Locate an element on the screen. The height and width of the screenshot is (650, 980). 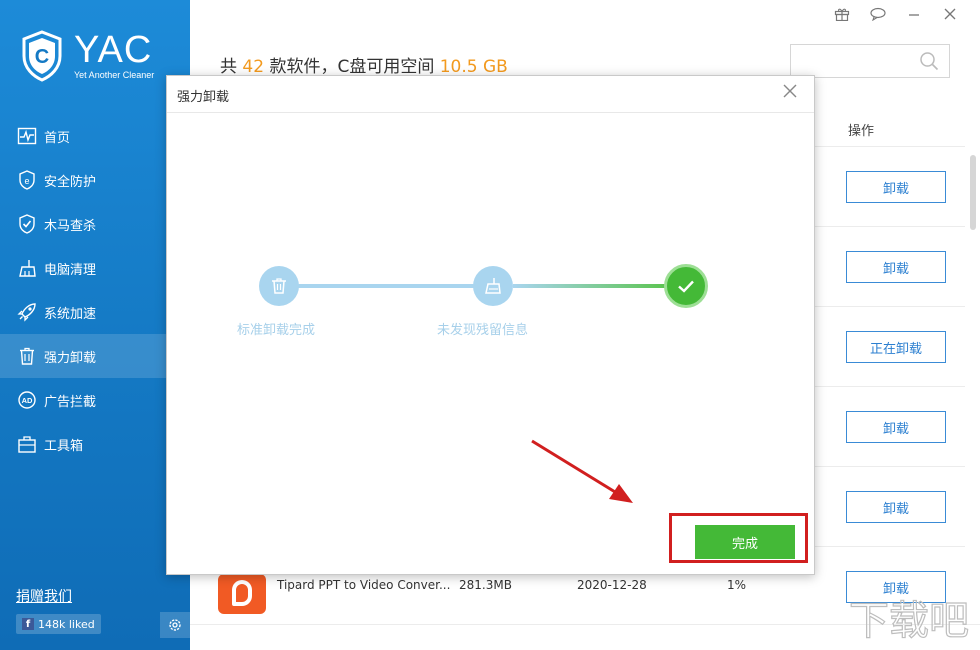
minimize-icon is located at coordinates (914, 14).